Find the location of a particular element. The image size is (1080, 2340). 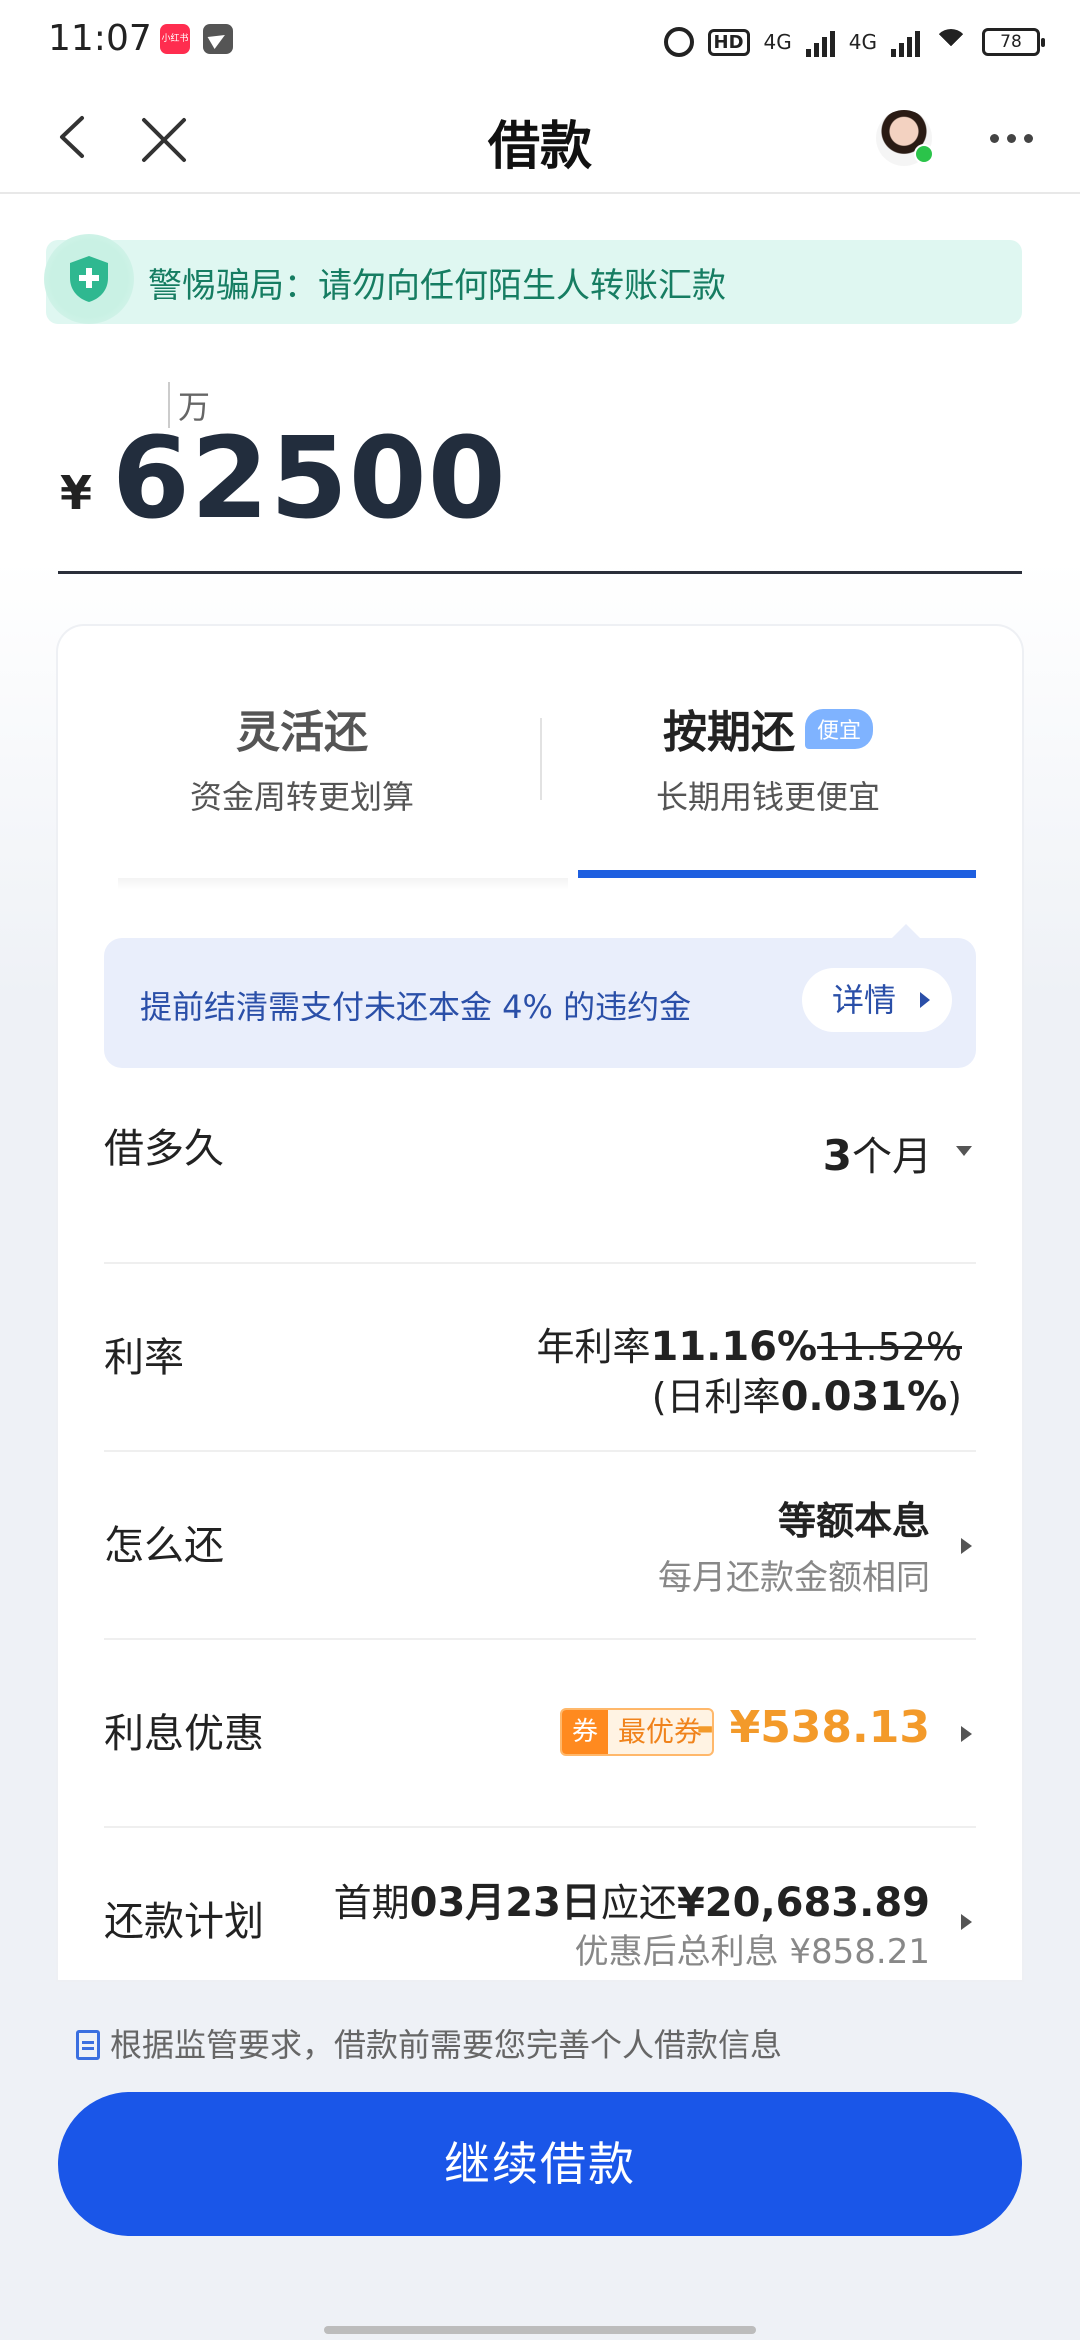

rate-label: 利率 is located at coordinates (144, 1358).